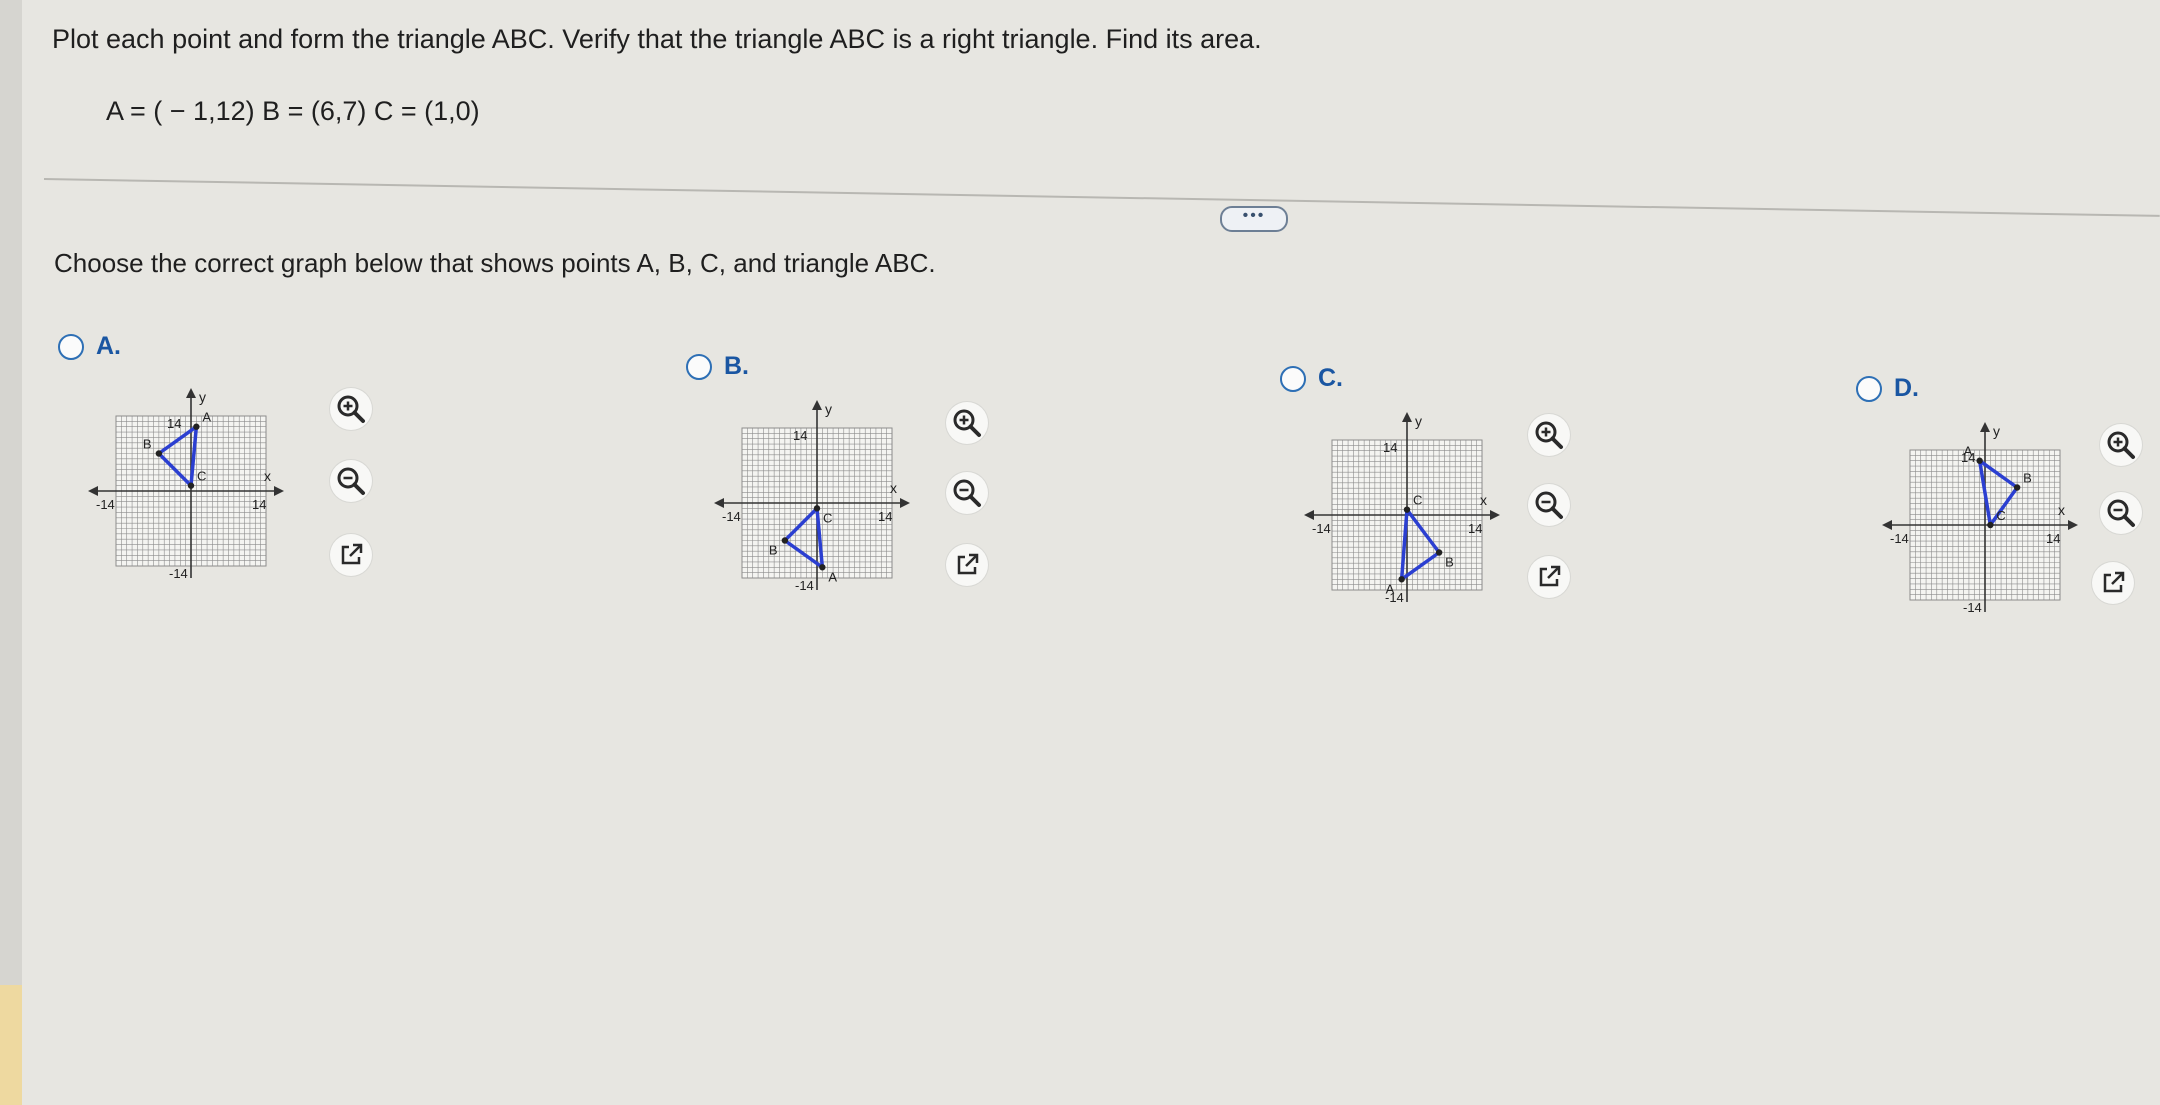 This screenshot has height=1105, width=2160. What do you see at coordinates (186, 486) in the screenshot?
I see `option-a-graph: x y 14 -14 14 -14 A B C` at bounding box center [186, 486].